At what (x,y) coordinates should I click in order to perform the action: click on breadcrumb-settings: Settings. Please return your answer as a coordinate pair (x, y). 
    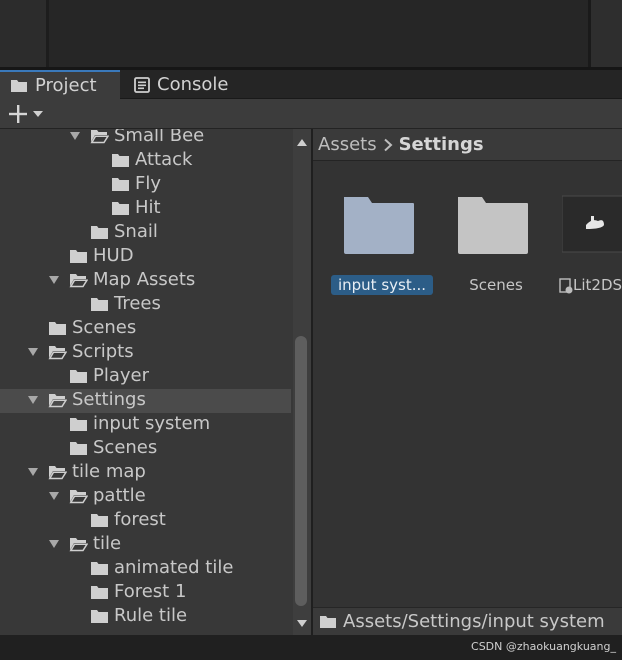
    Looking at the image, I should click on (441, 144).